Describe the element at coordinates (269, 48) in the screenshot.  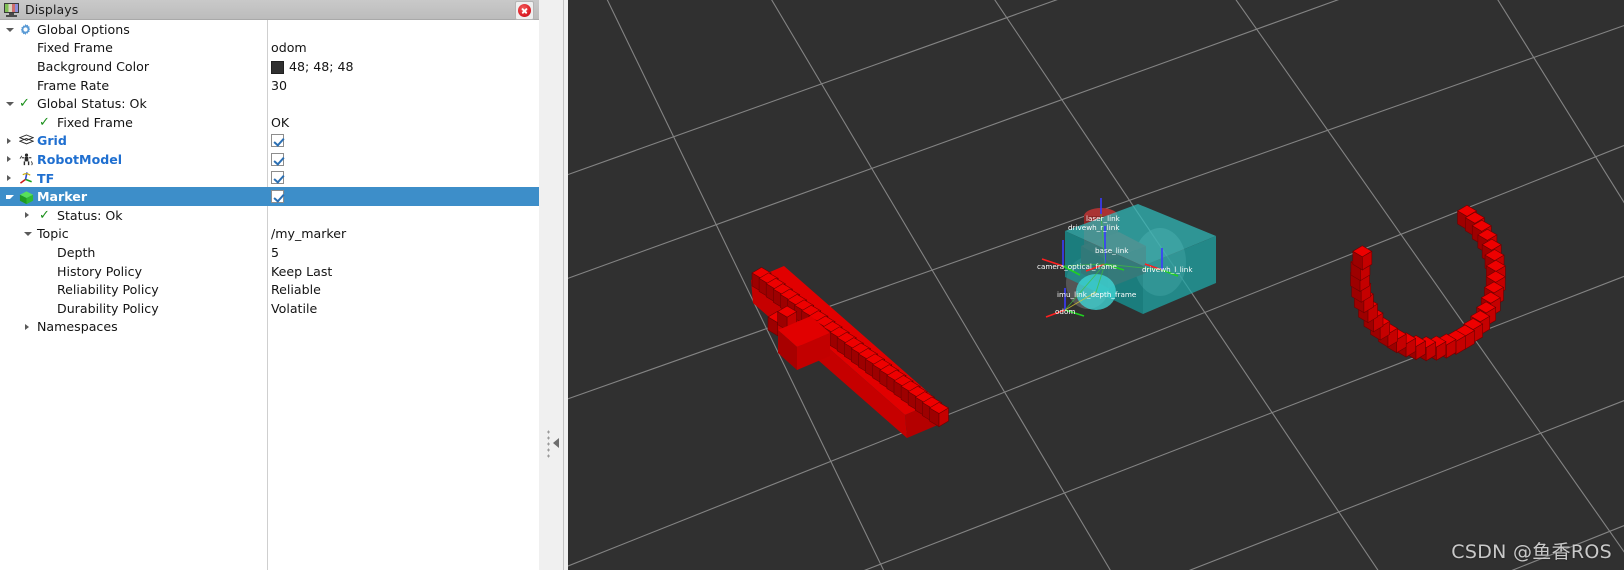
I see `tree-row: Fixed Frame odom` at that location.